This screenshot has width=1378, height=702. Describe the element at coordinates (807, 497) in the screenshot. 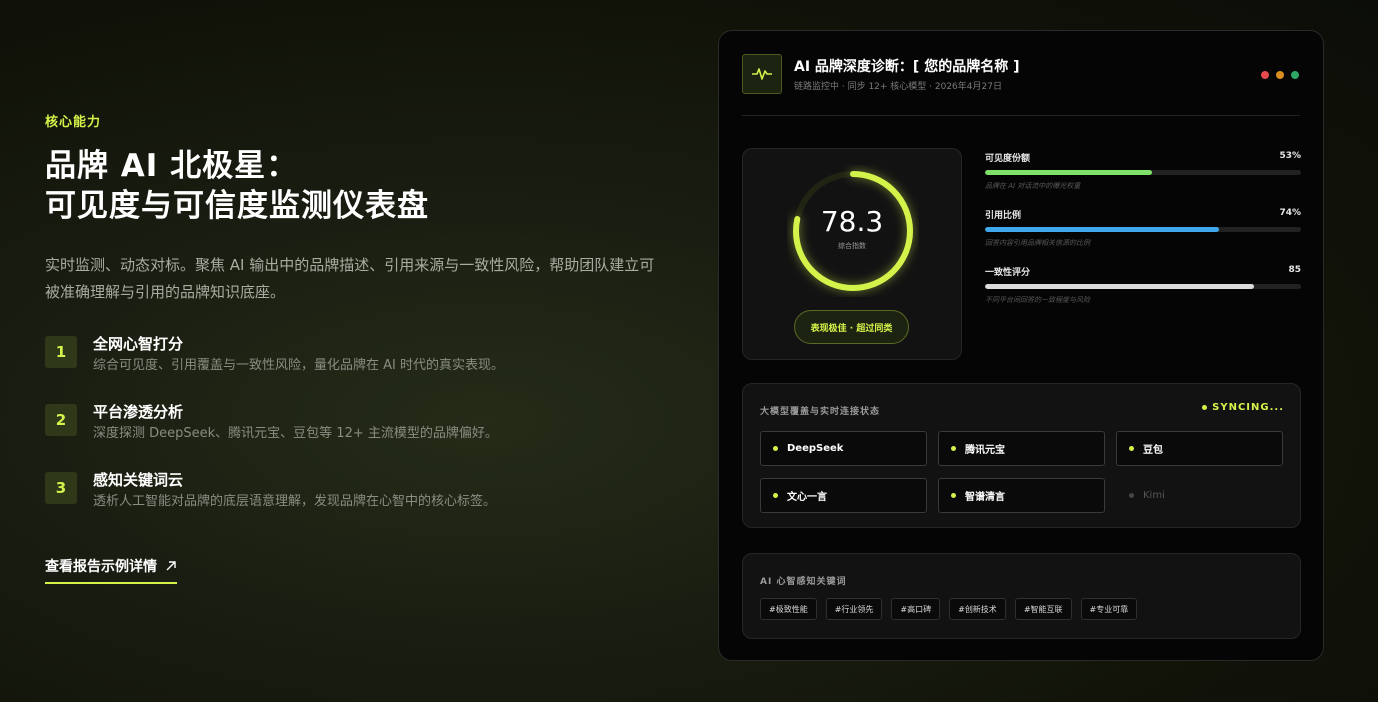

I see `model-name: 文心一言` at that location.